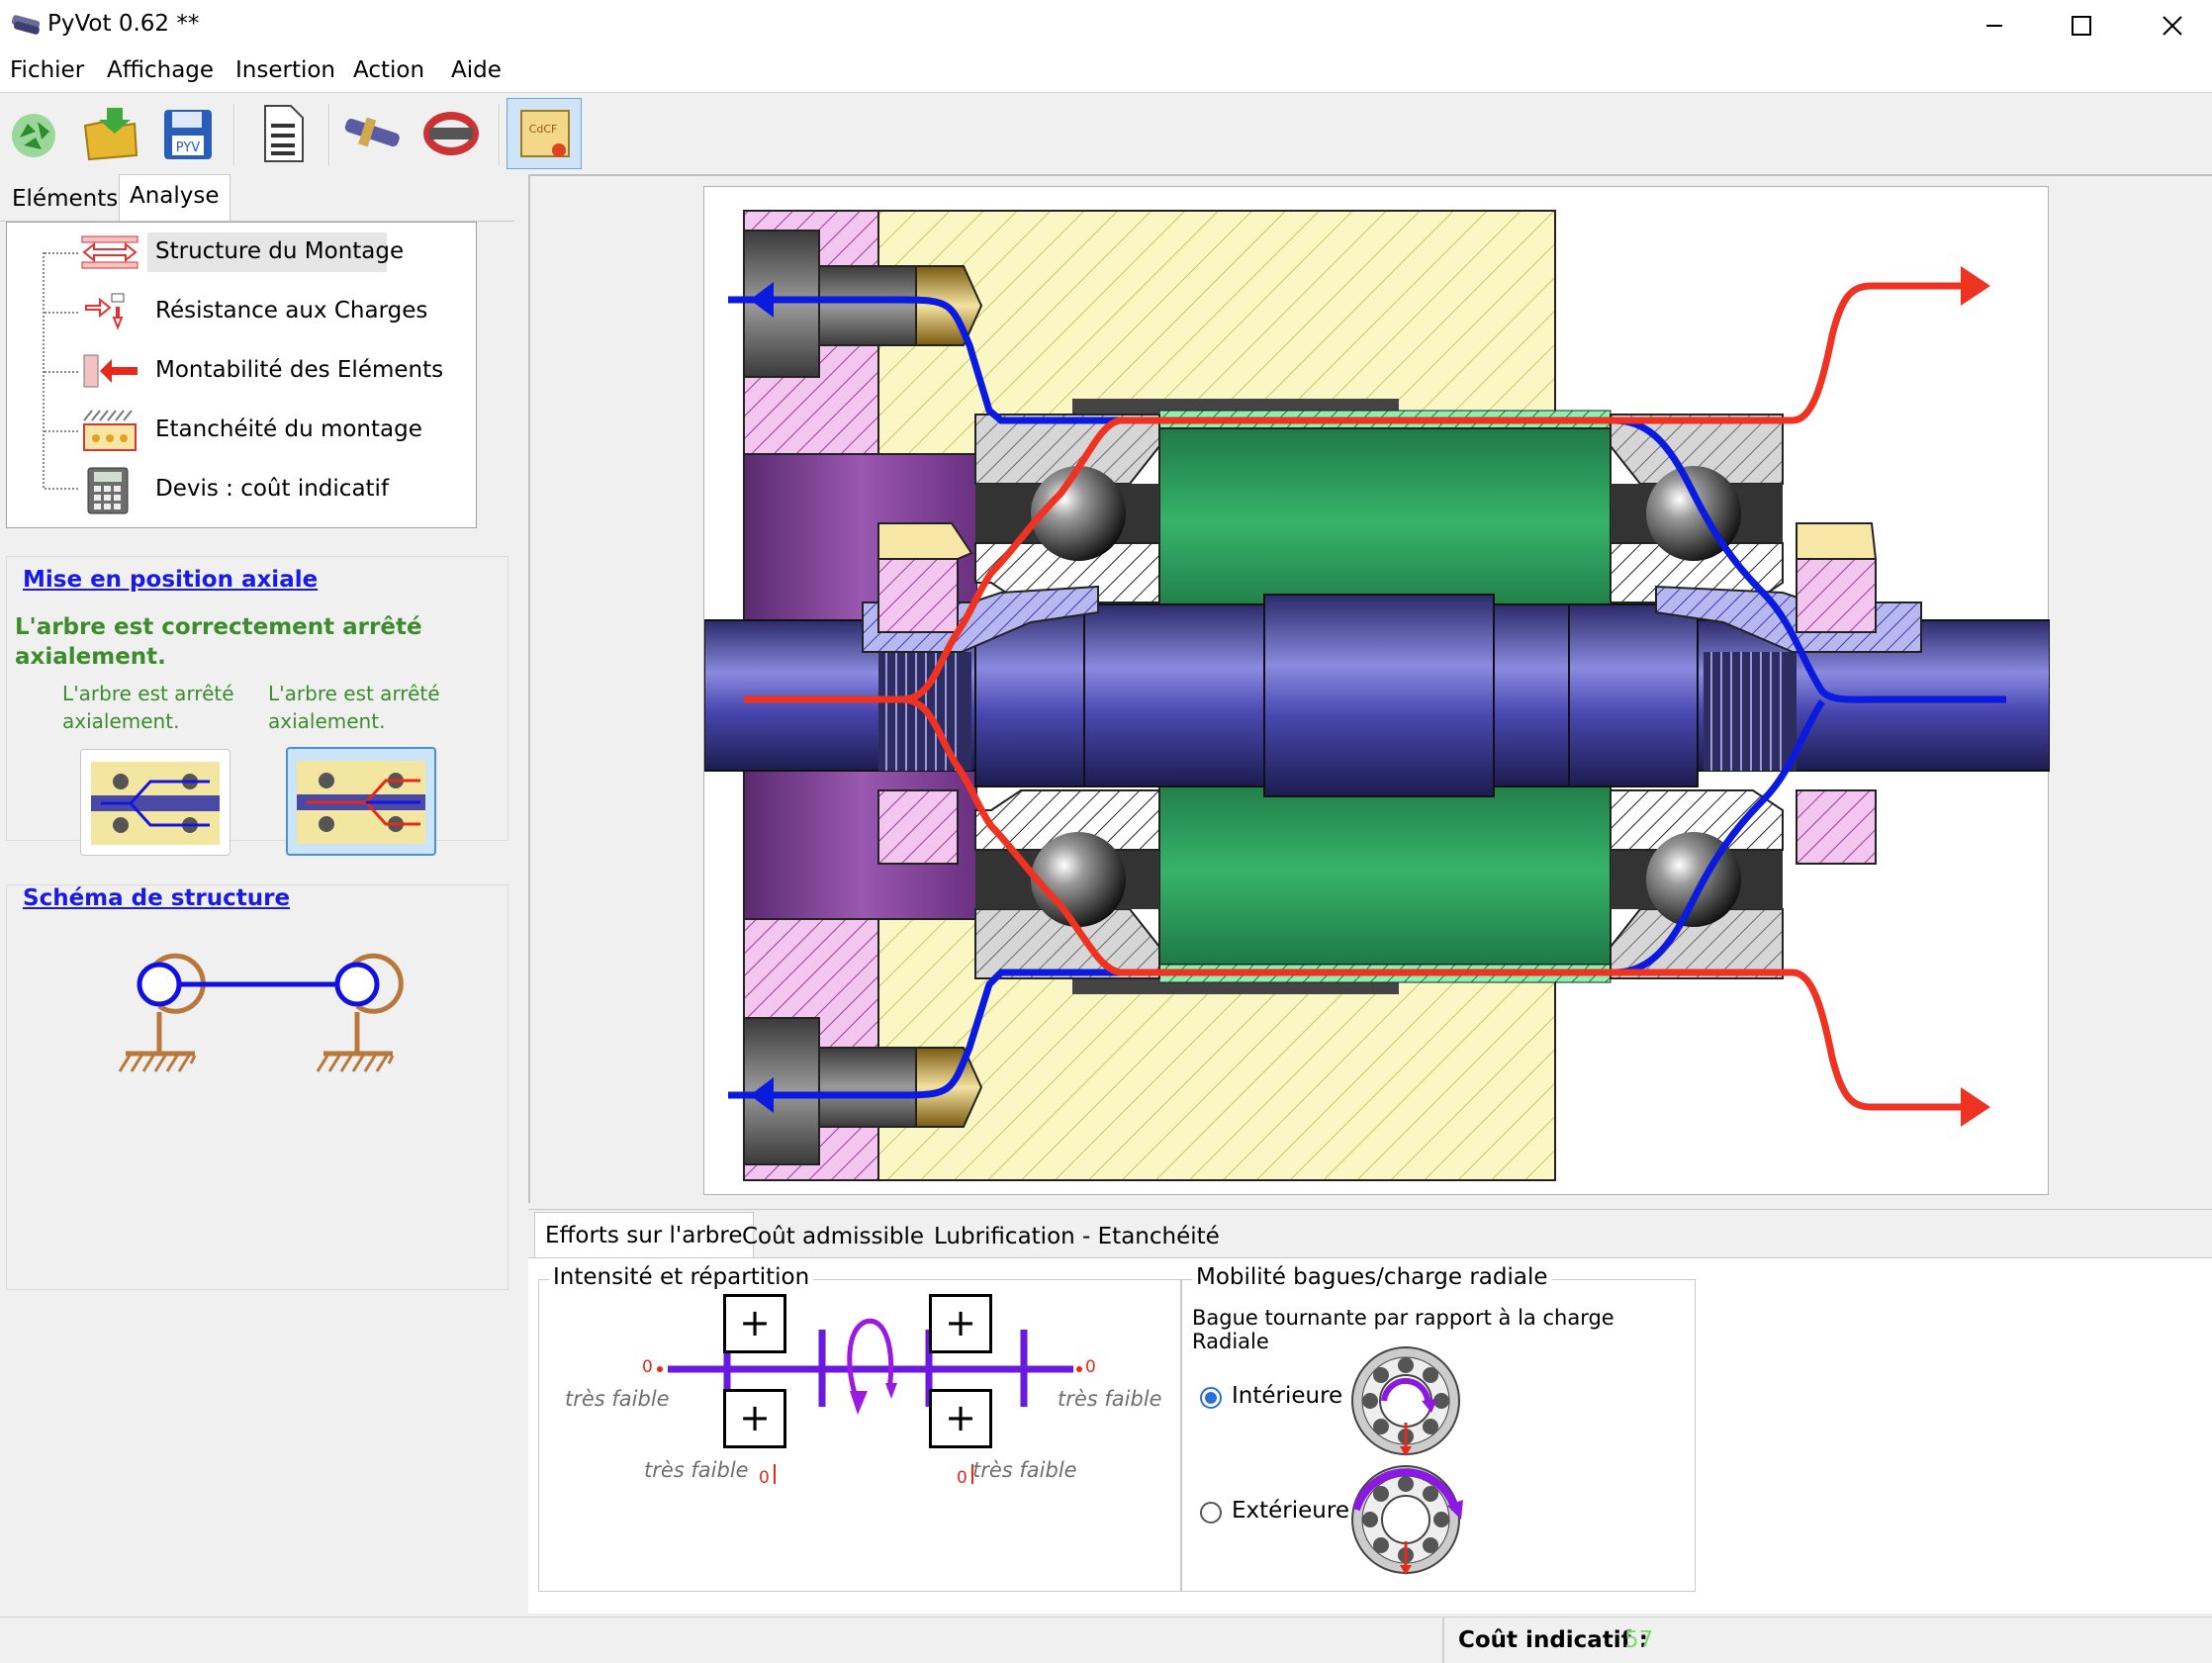 Image resolution: width=2212 pixels, height=1663 pixels. I want to click on tab-efforts: Efforts sur l'arbre, so click(644, 1234).